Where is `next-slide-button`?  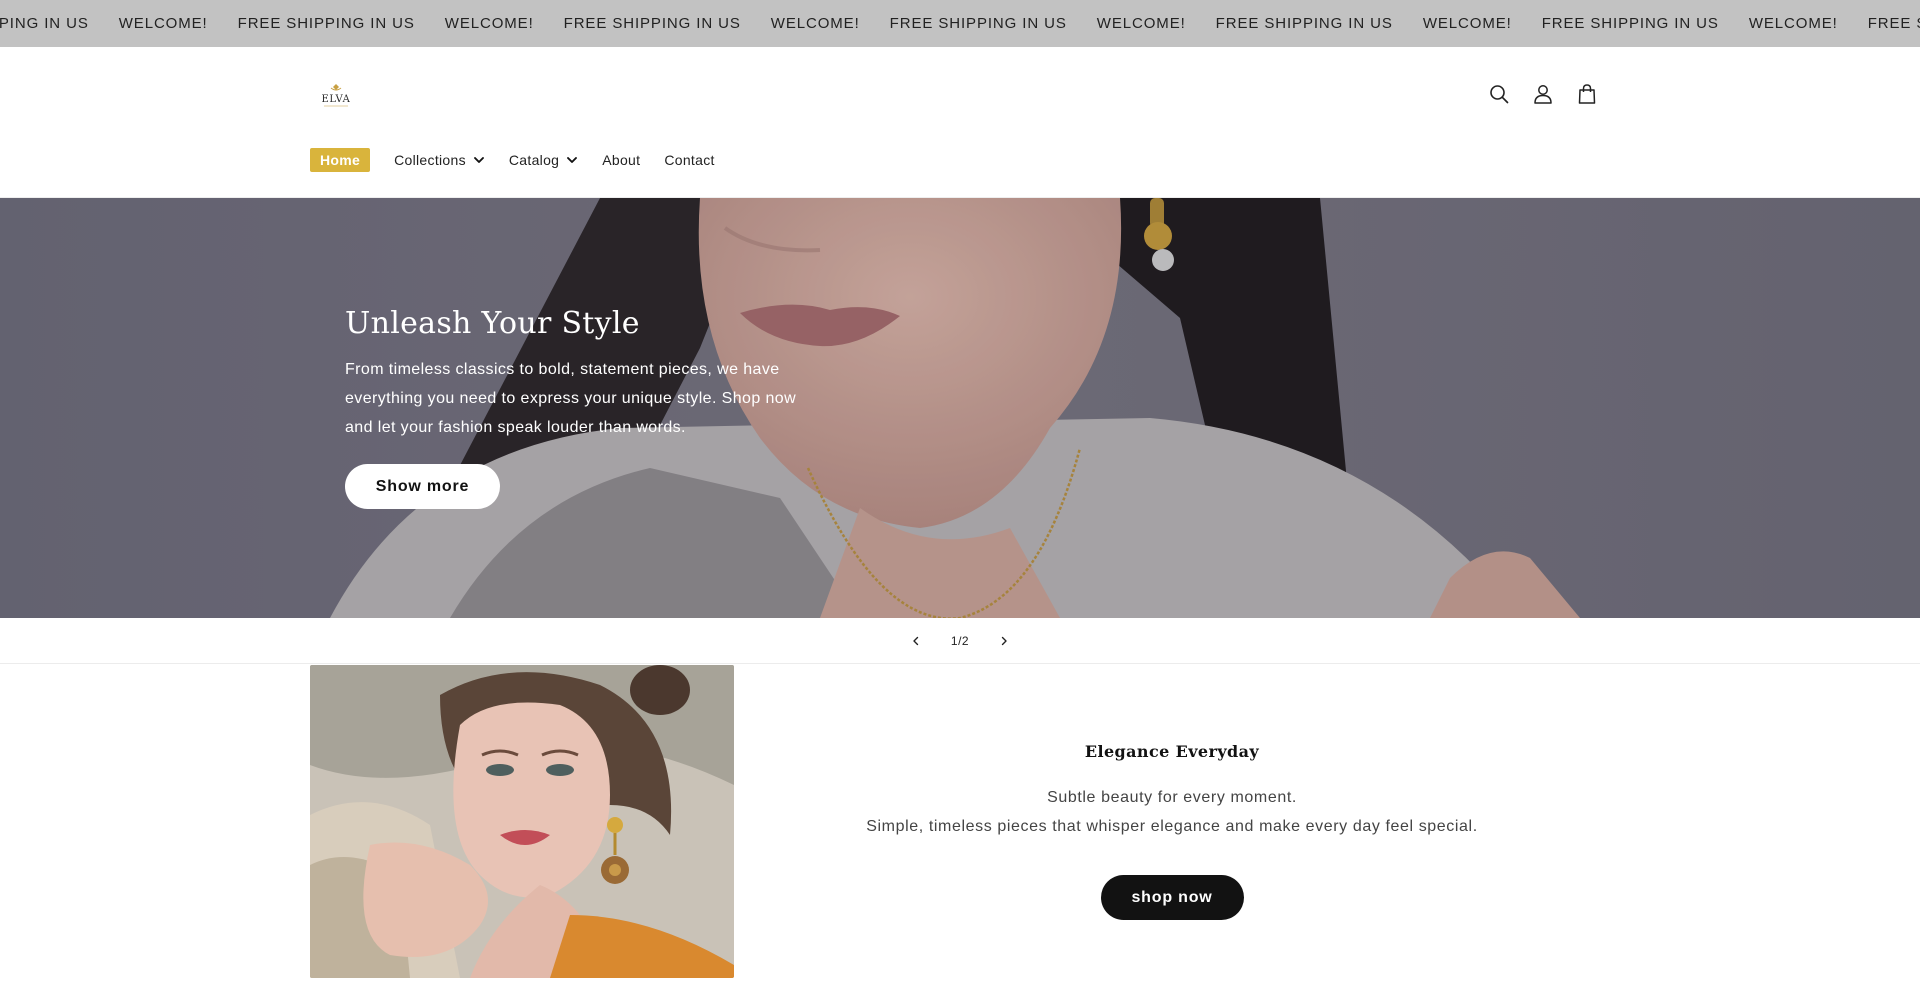 next-slide-button is located at coordinates (1004, 641).